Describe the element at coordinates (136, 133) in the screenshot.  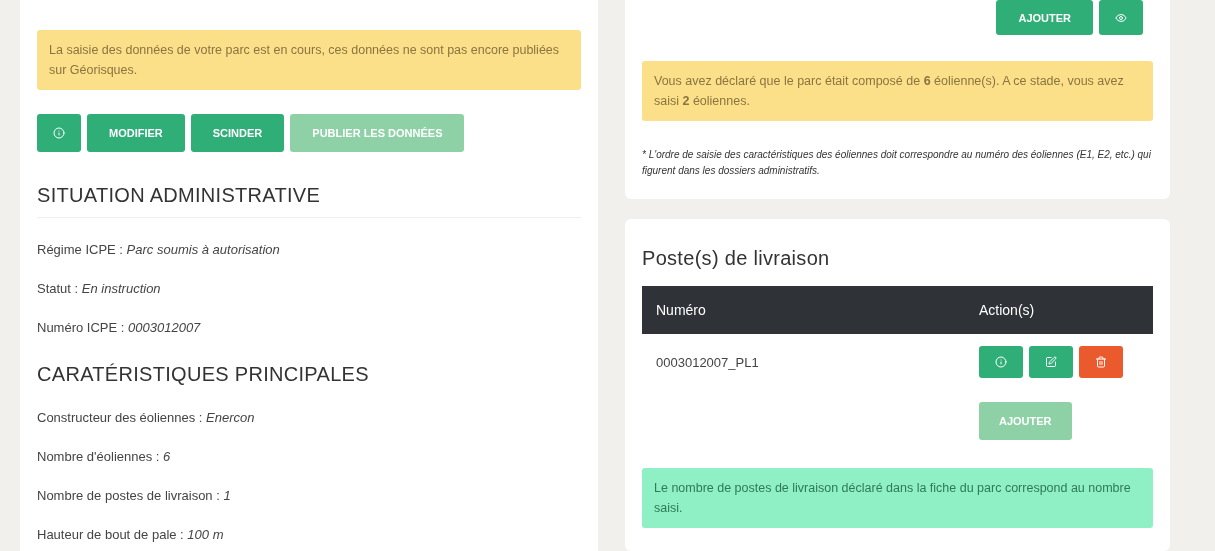
I see `action-button: MODIFIER` at that location.